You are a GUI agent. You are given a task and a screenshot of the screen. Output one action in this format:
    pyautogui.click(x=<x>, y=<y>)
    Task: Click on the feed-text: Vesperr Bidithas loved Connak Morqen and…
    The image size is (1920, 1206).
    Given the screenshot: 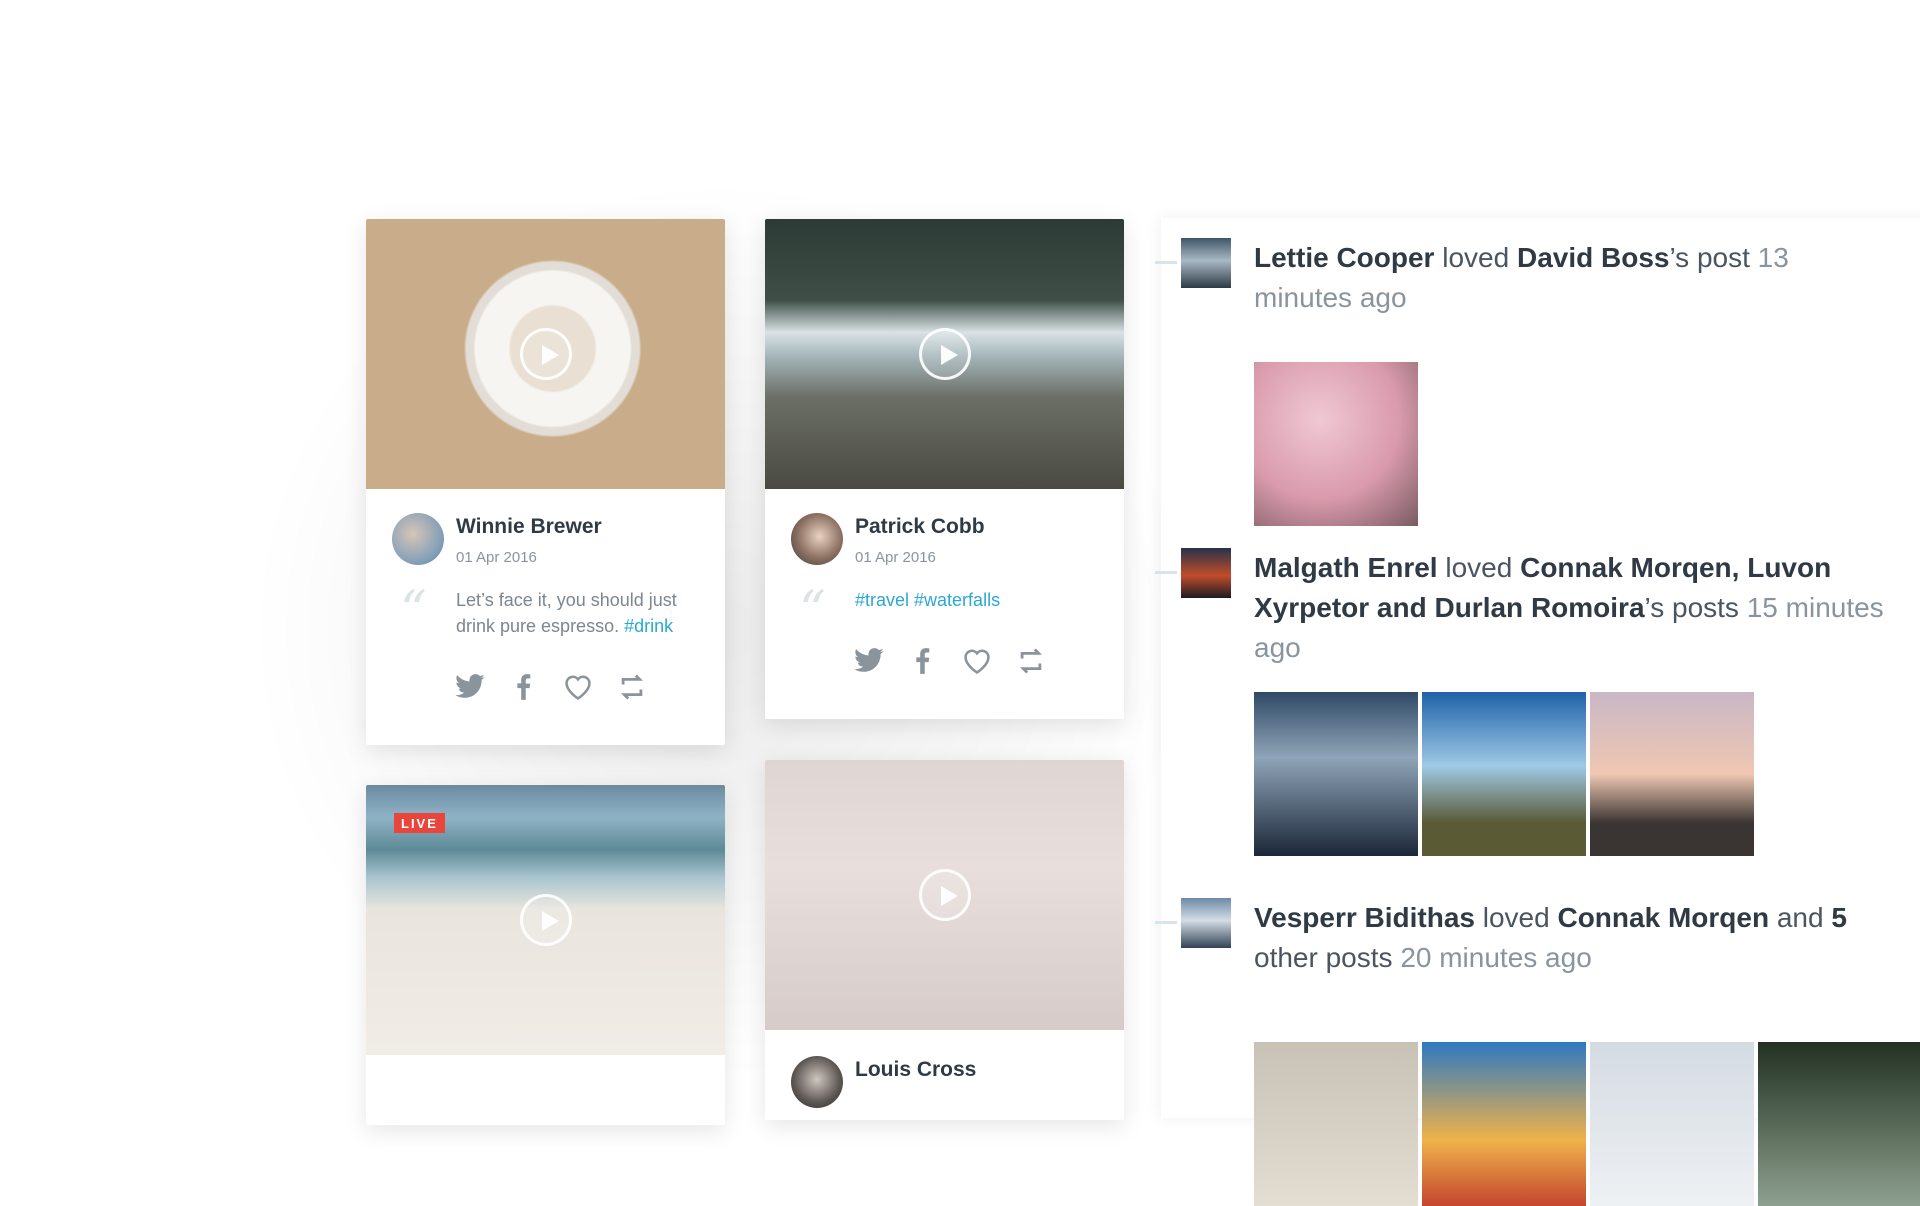 What is the action you would take?
    pyautogui.click(x=1574, y=938)
    